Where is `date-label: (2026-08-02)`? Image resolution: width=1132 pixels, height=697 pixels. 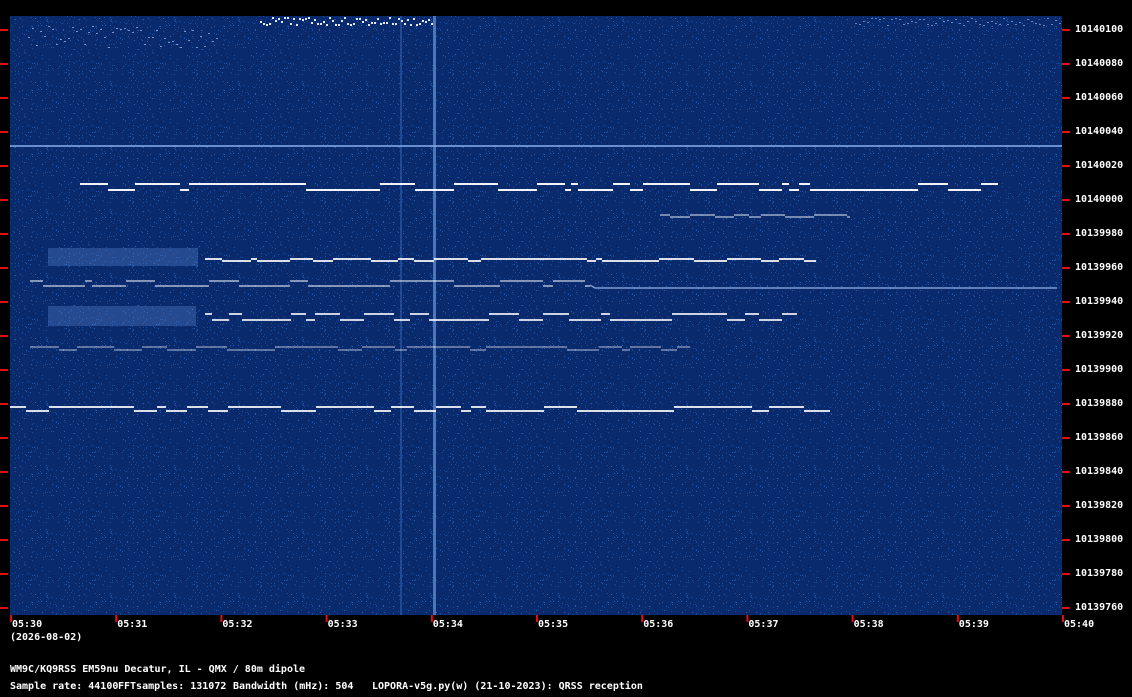
date-label: (2026-08-02) is located at coordinates (46, 637).